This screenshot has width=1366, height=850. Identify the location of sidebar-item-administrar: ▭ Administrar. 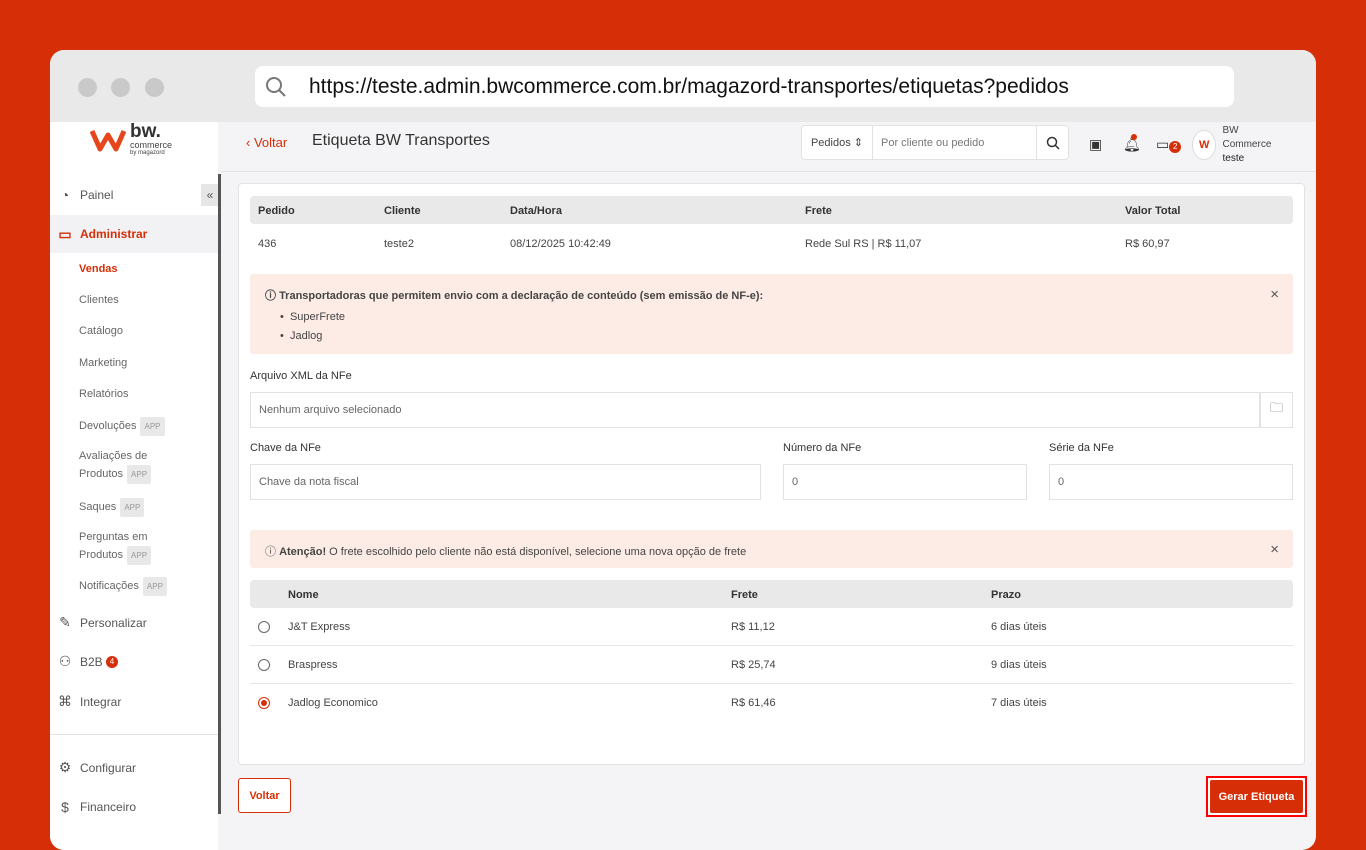
(134, 234).